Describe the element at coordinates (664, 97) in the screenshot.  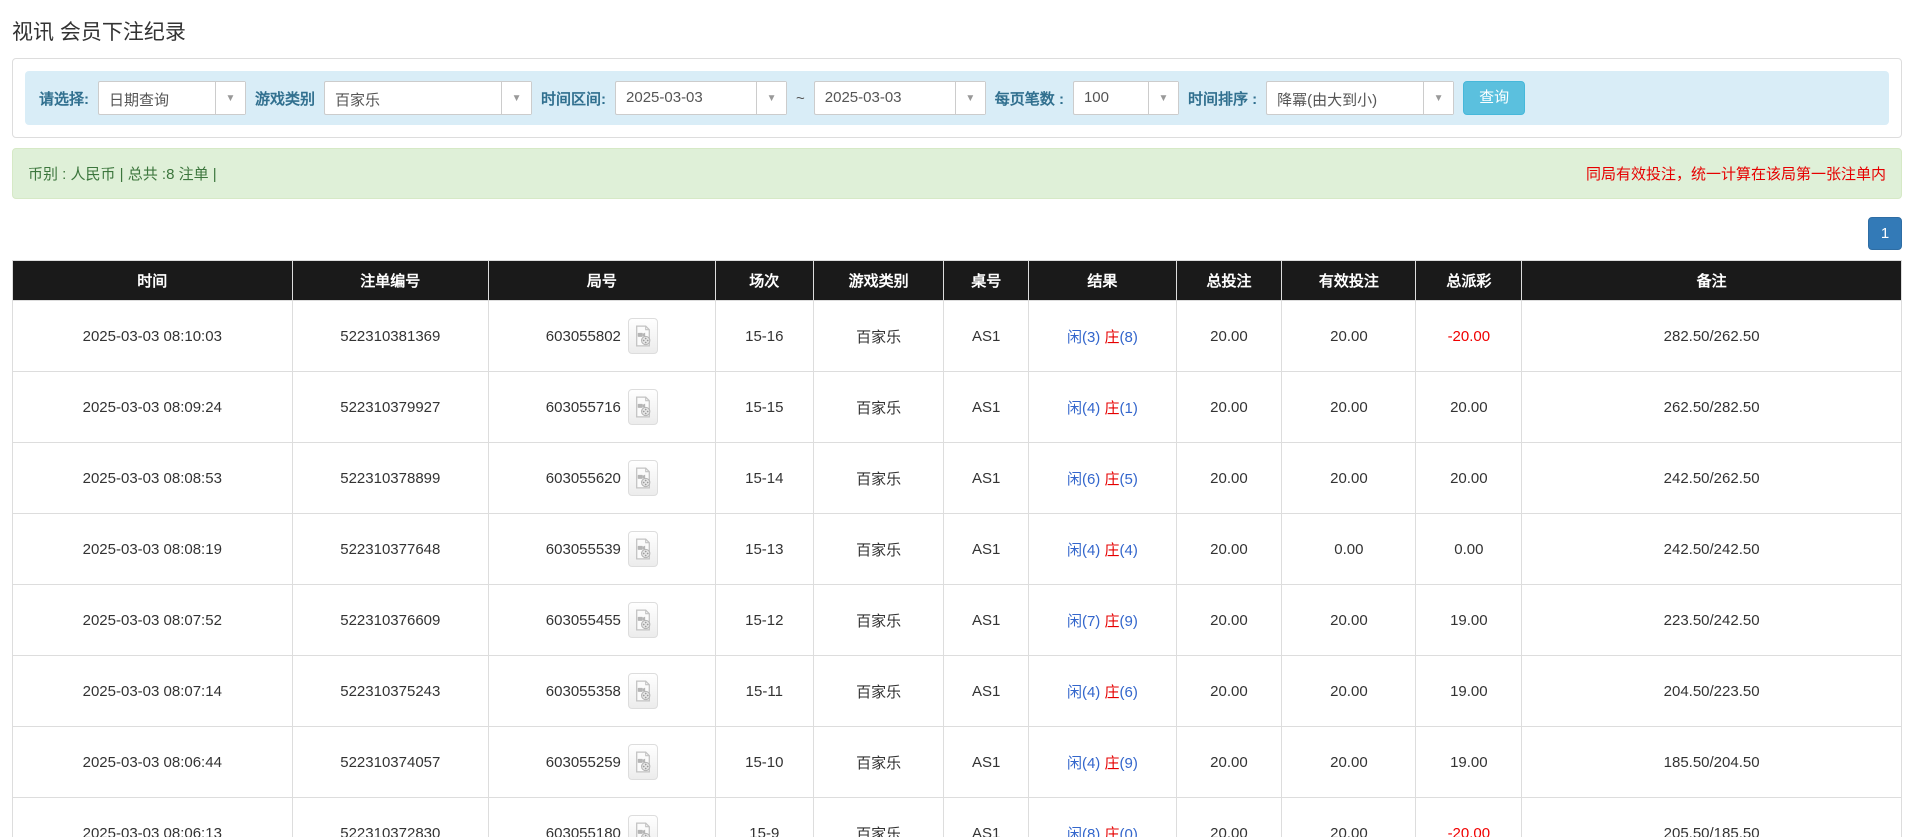
I see `date-from-value: 2025-03-03` at that location.